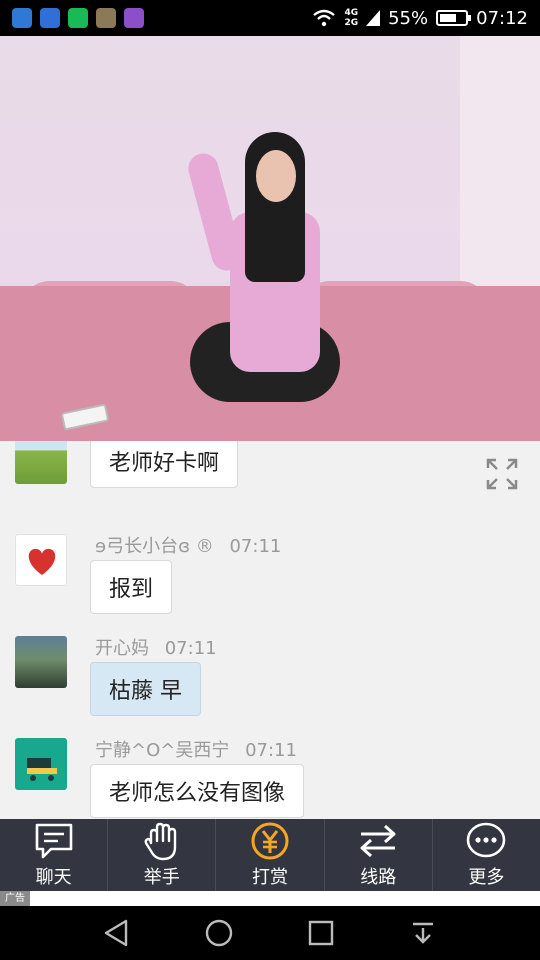 The image size is (540, 960). I want to click on back-icon, so click(117, 933).